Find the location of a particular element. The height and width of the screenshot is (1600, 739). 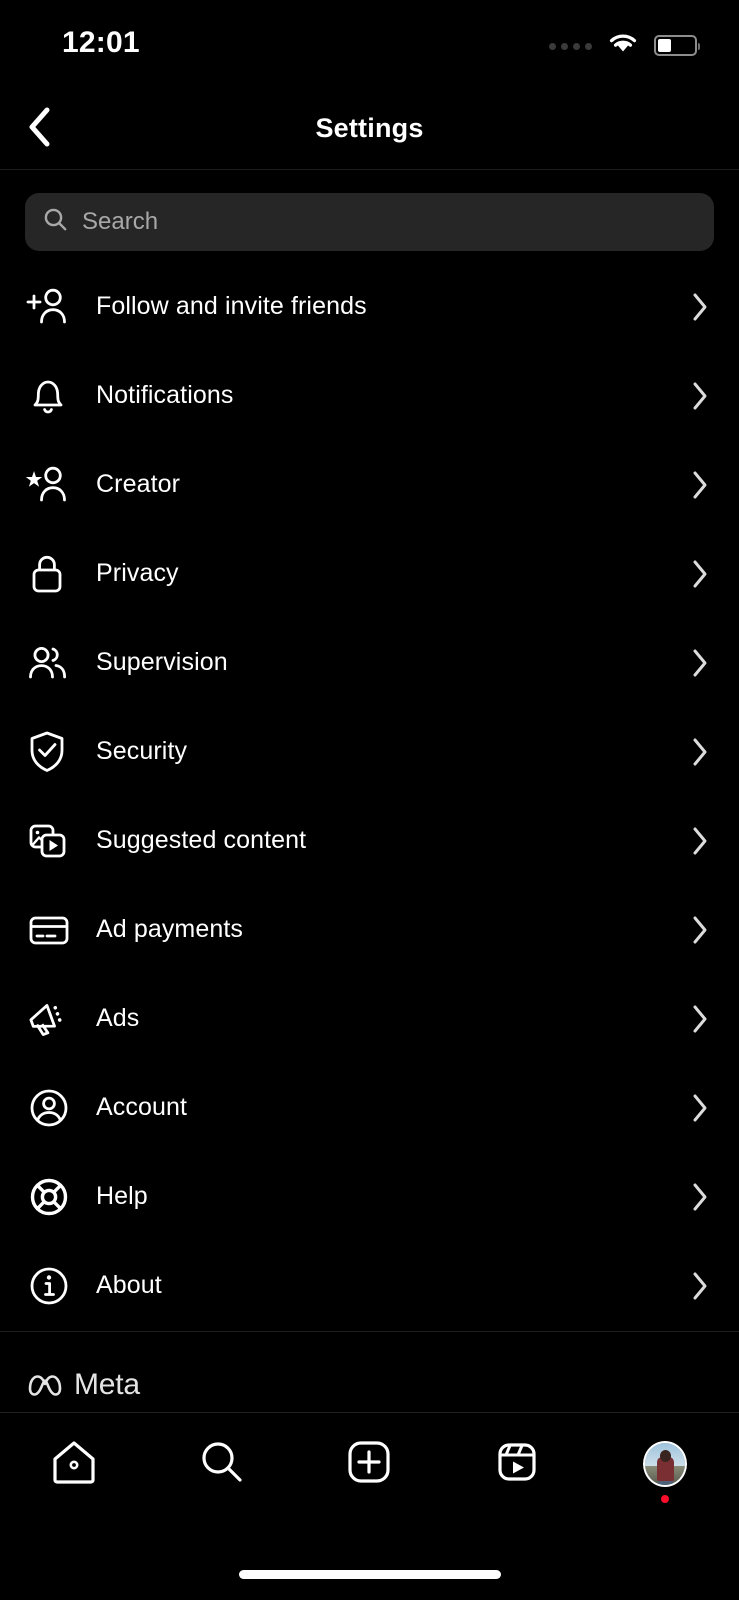

settings-row-follow-and-invite-friends: Follow and invite friends is located at coordinates (369, 306).